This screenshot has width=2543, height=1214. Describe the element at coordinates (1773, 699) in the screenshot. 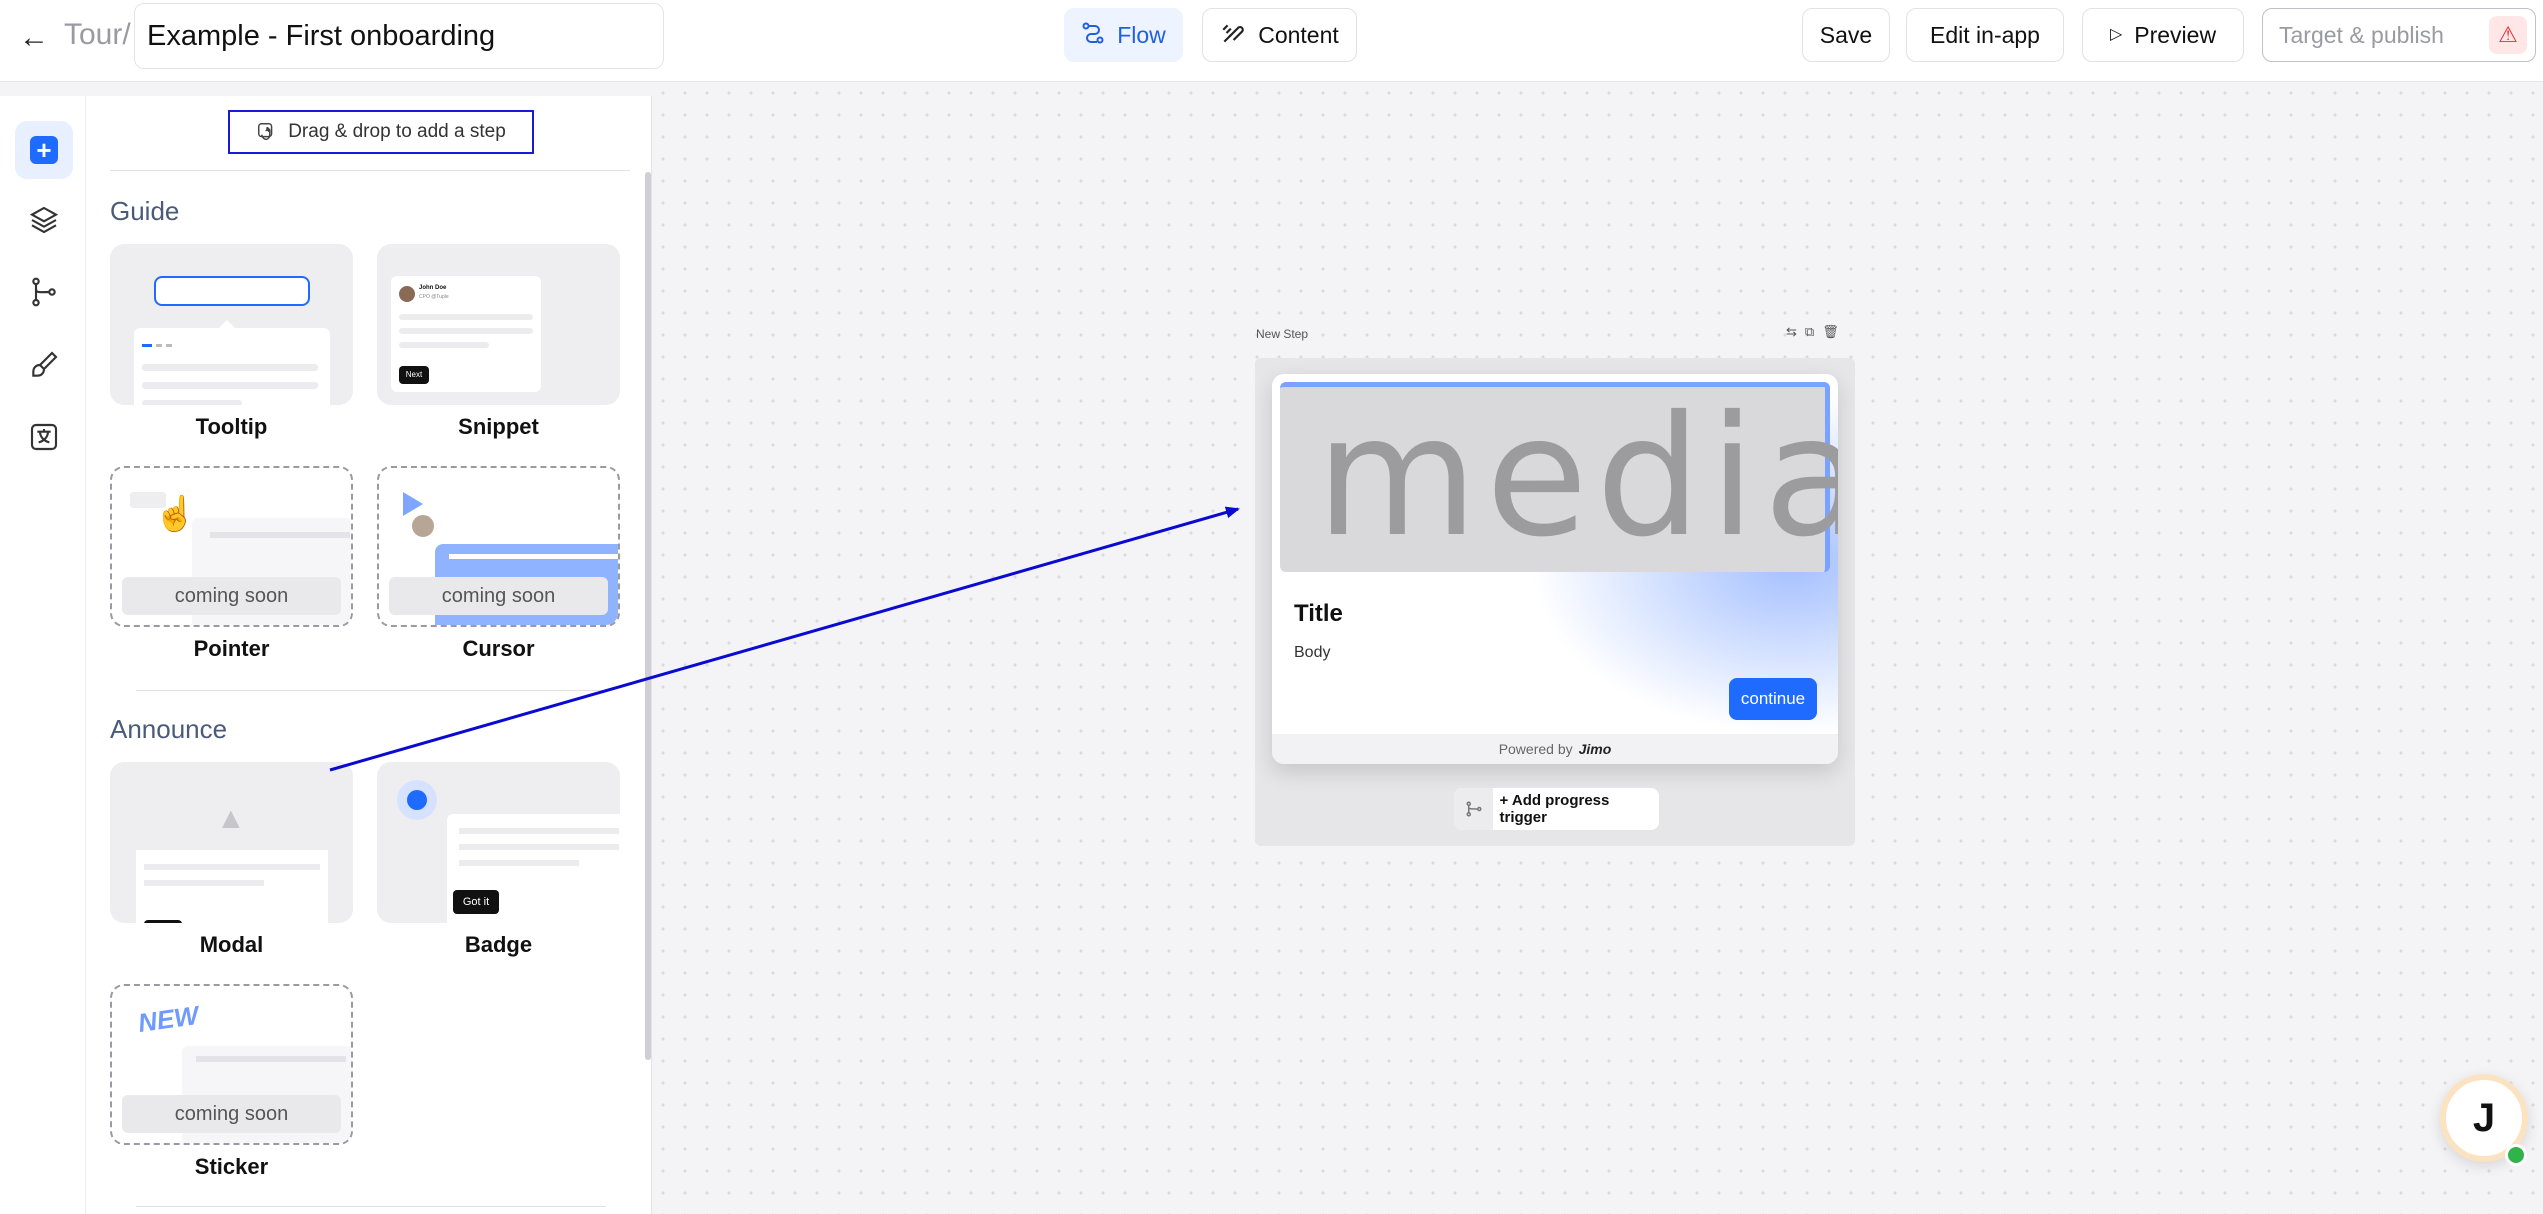

I see `continue-button: continue` at that location.